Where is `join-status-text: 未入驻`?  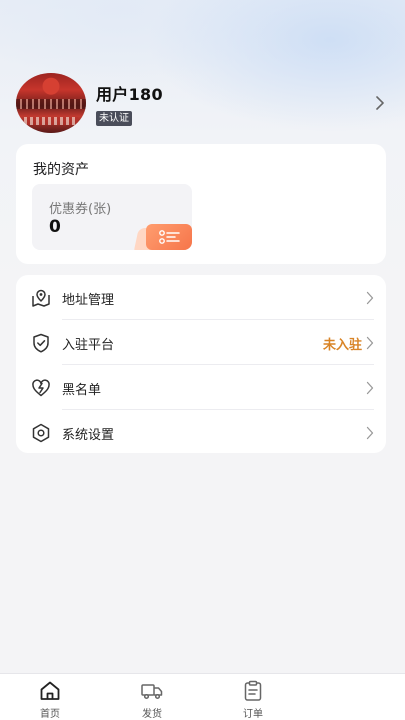 join-status-text: 未入驻 is located at coordinates (342, 345).